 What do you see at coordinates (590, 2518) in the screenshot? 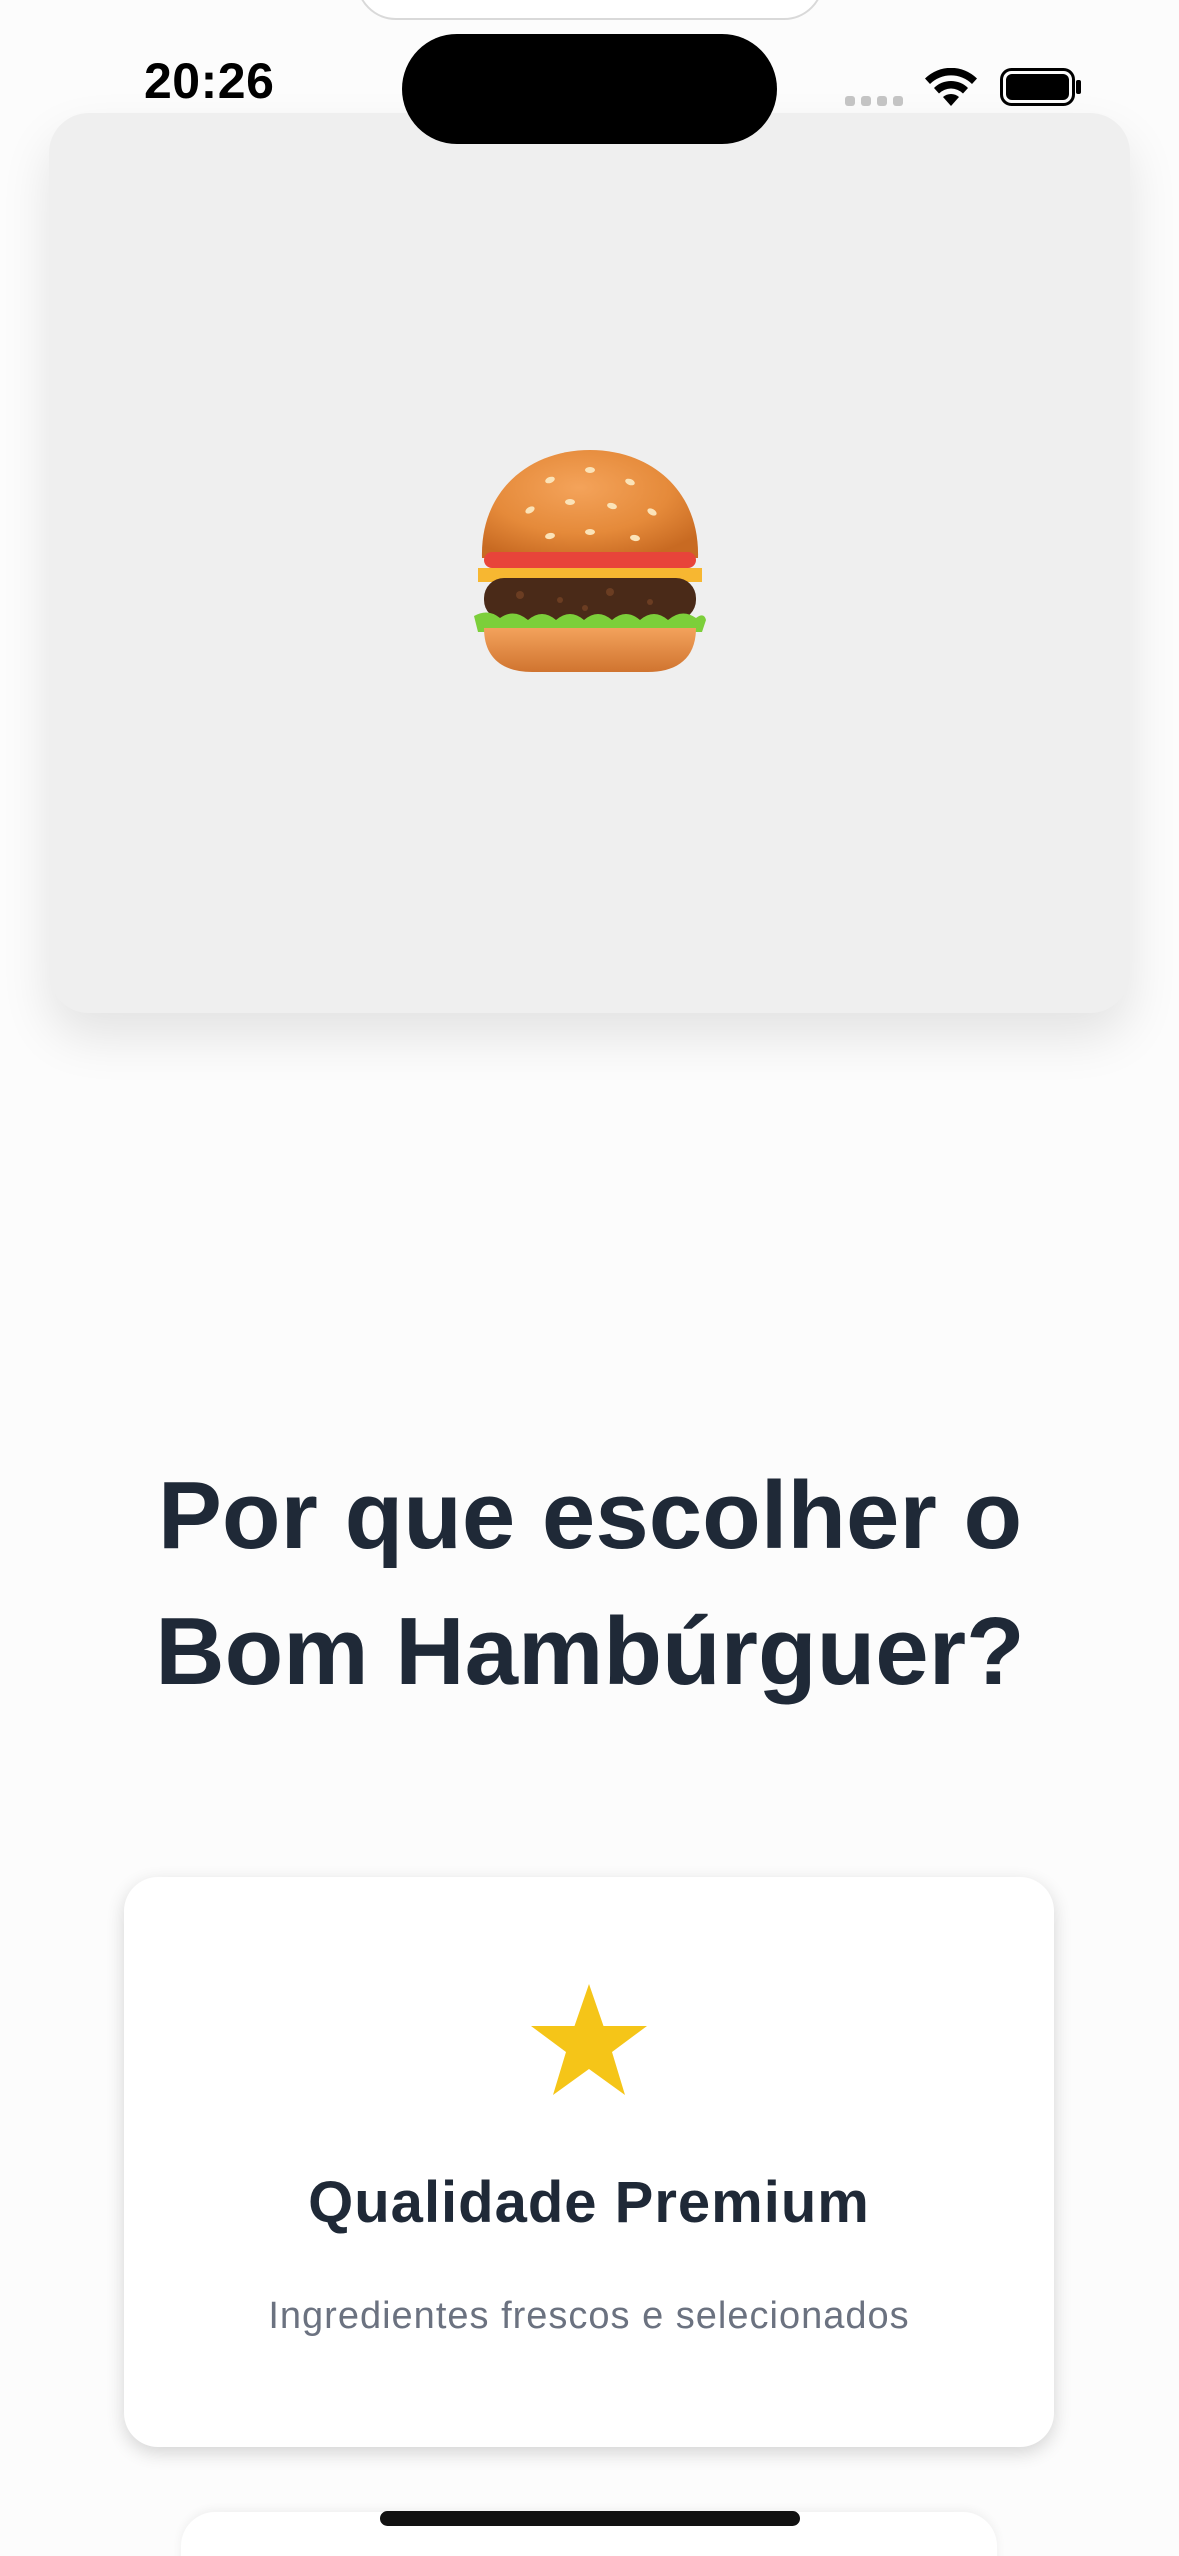
I see `home-indicator` at bounding box center [590, 2518].